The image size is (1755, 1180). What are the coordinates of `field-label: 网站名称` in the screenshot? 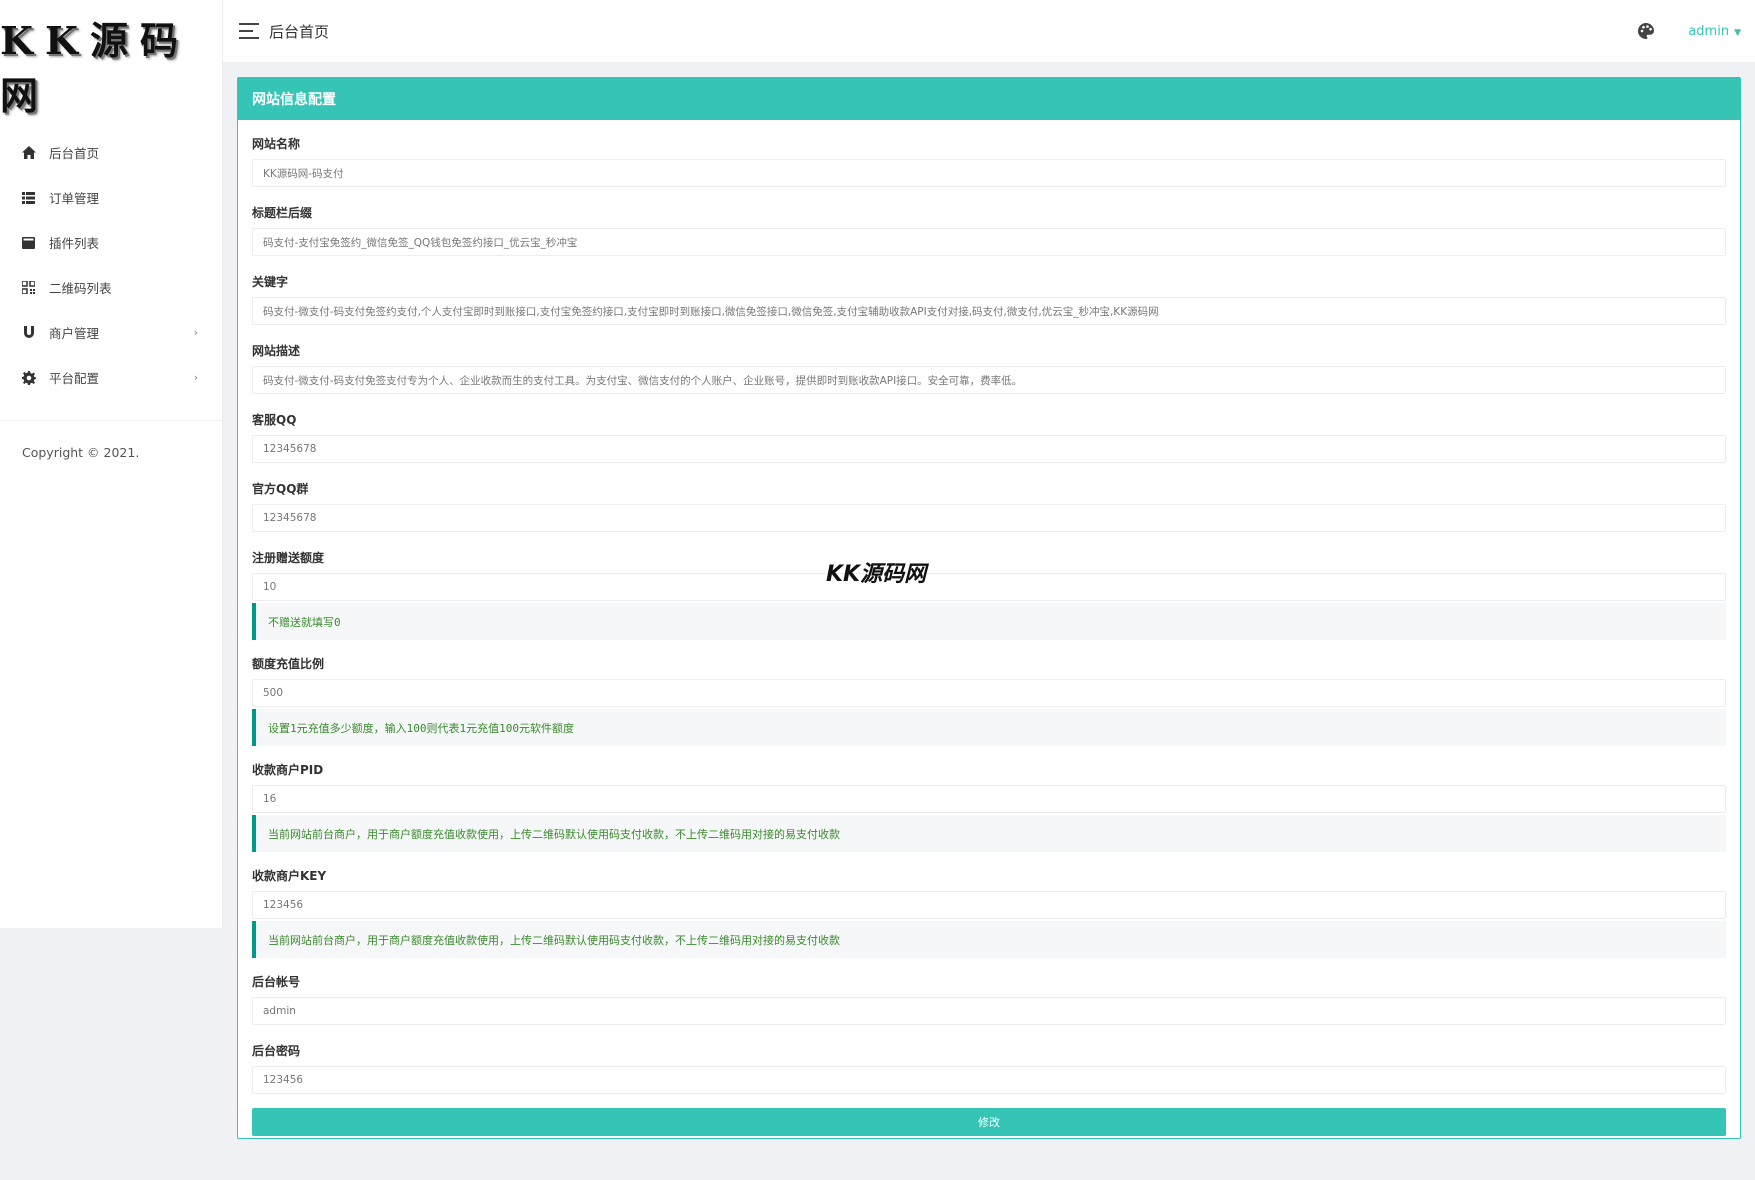 It's located at (276, 144).